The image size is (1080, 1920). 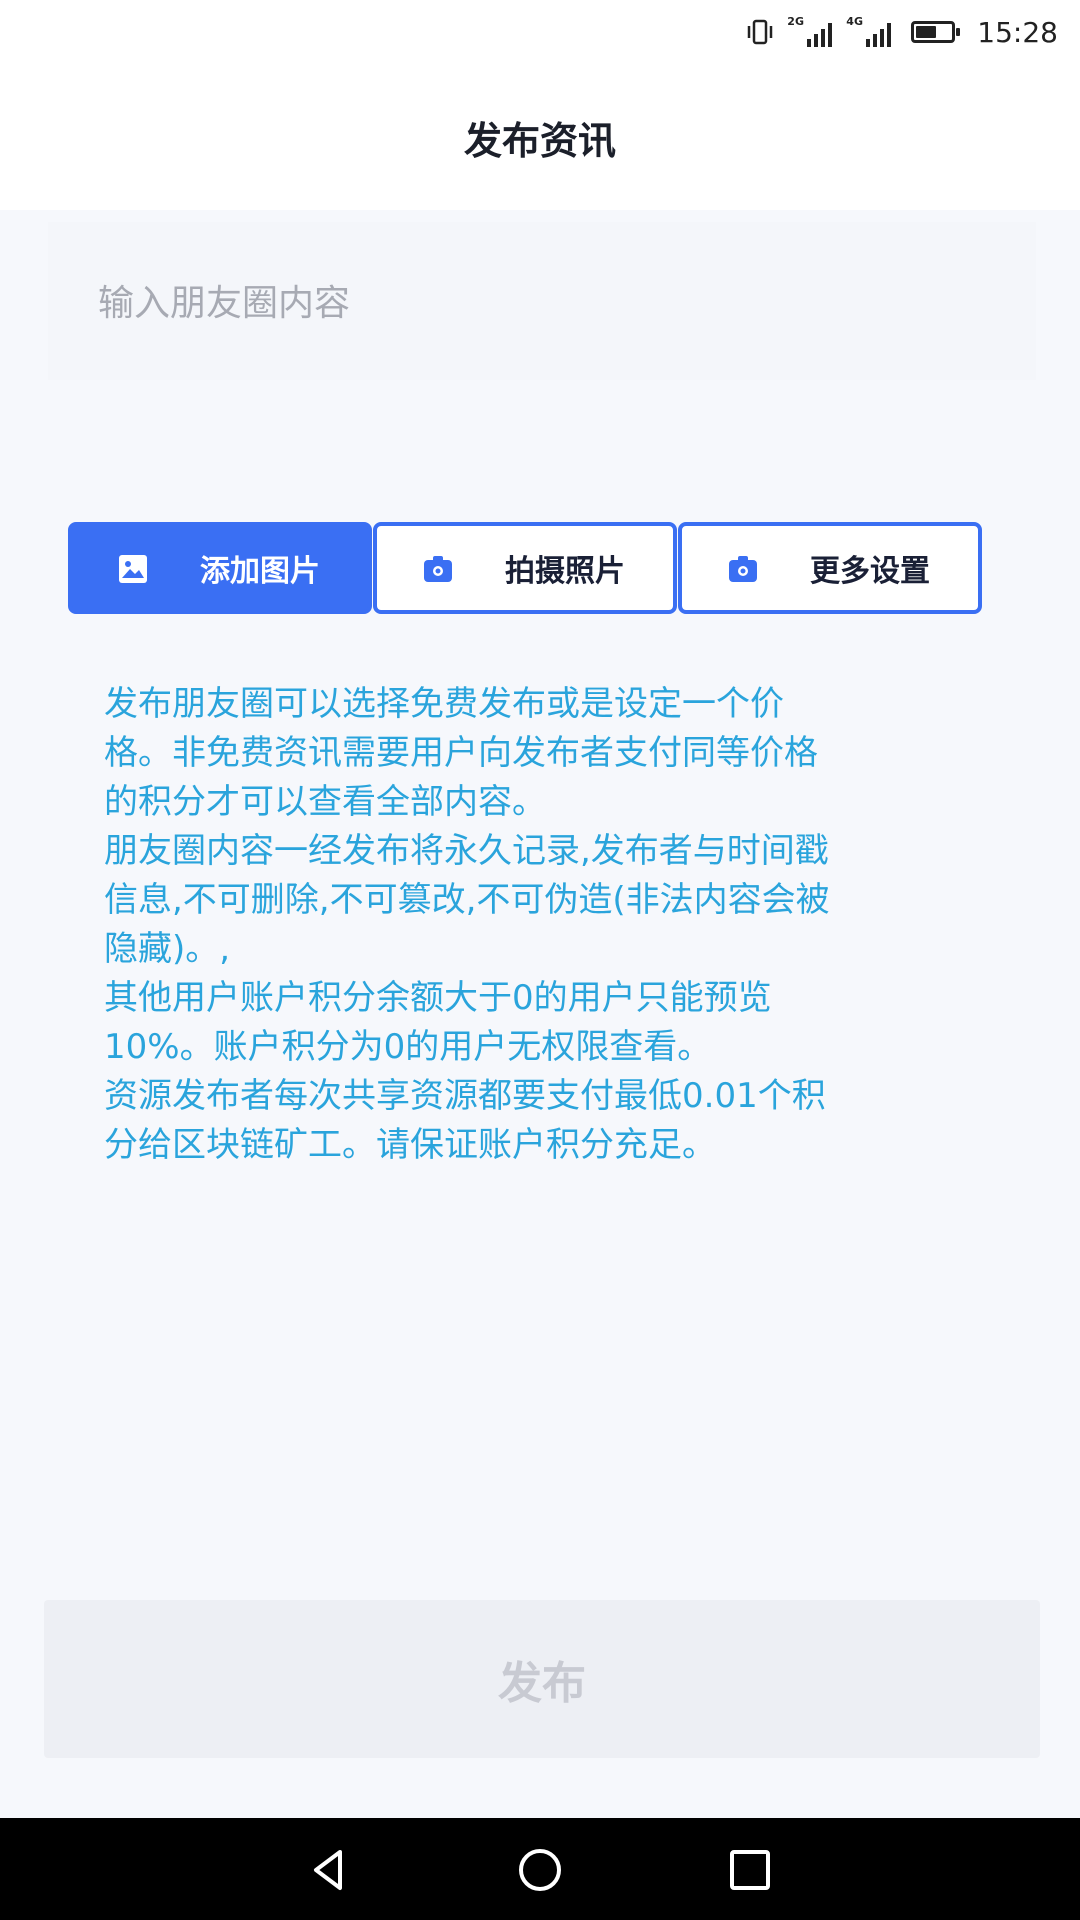 I want to click on more-settings-label: 更多设置, so click(x=870, y=571).